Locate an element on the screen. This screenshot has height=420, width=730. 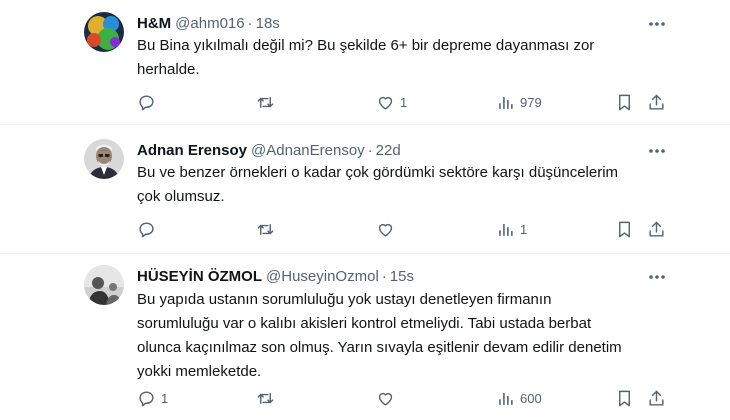
author-name: HÜSEYİN ÖZMOL is located at coordinates (199, 276).